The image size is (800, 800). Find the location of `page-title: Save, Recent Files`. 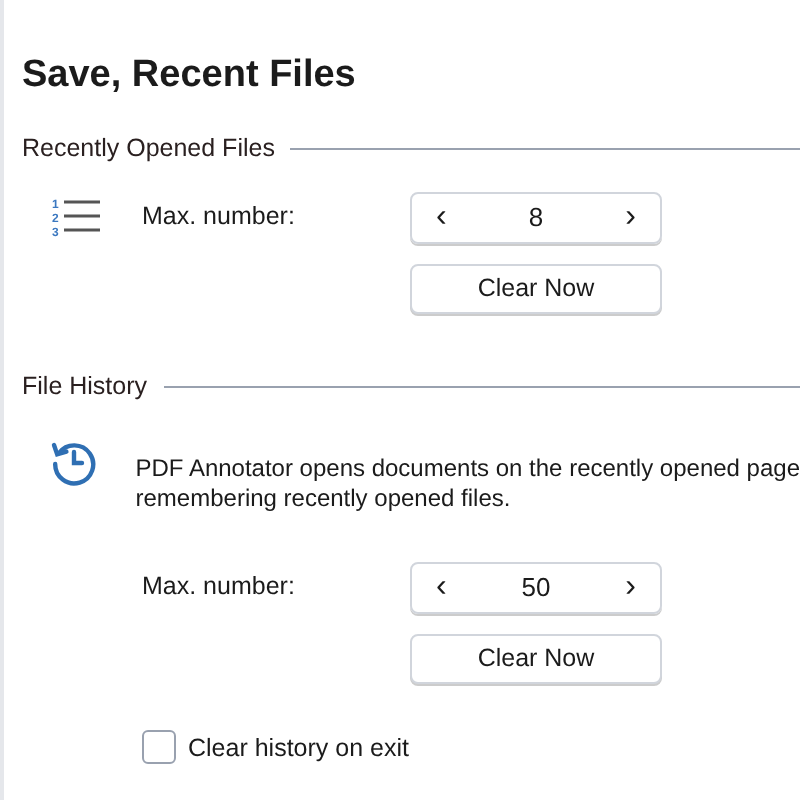

page-title: Save, Recent Files is located at coordinates (190, 76).